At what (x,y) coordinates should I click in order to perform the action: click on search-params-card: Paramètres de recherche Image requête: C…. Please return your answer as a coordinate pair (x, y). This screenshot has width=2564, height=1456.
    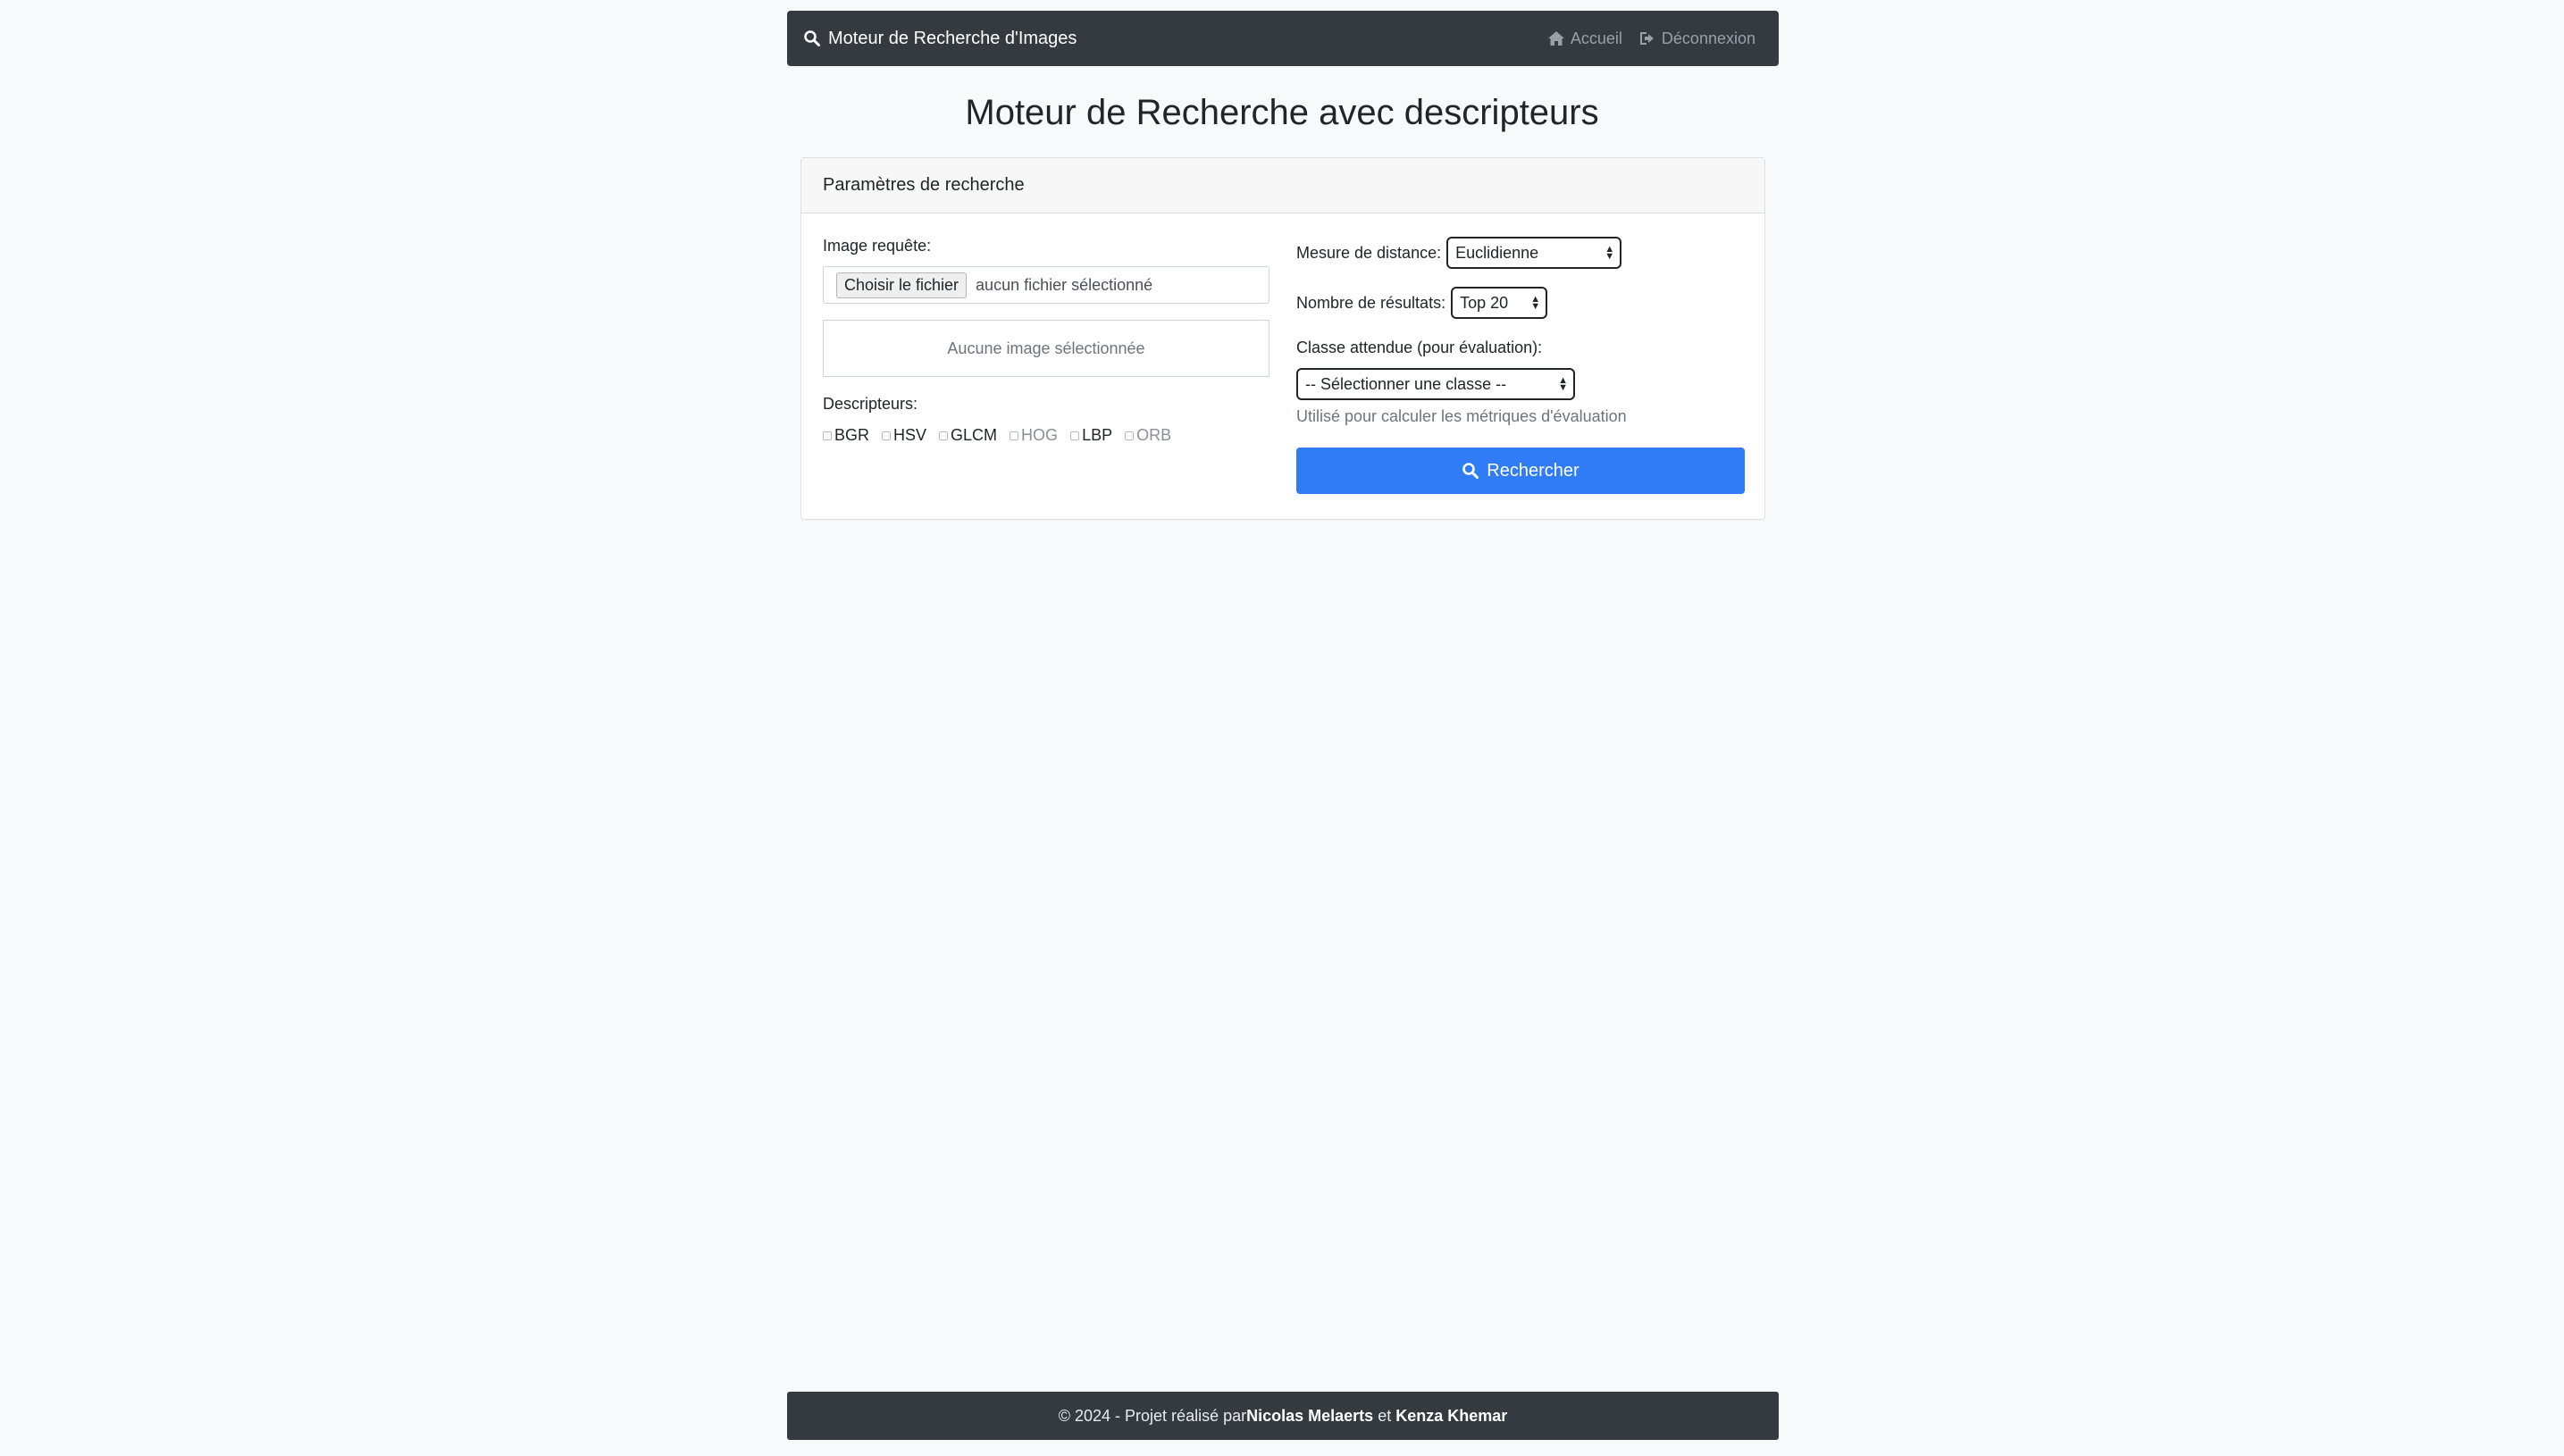
    Looking at the image, I should click on (1282, 338).